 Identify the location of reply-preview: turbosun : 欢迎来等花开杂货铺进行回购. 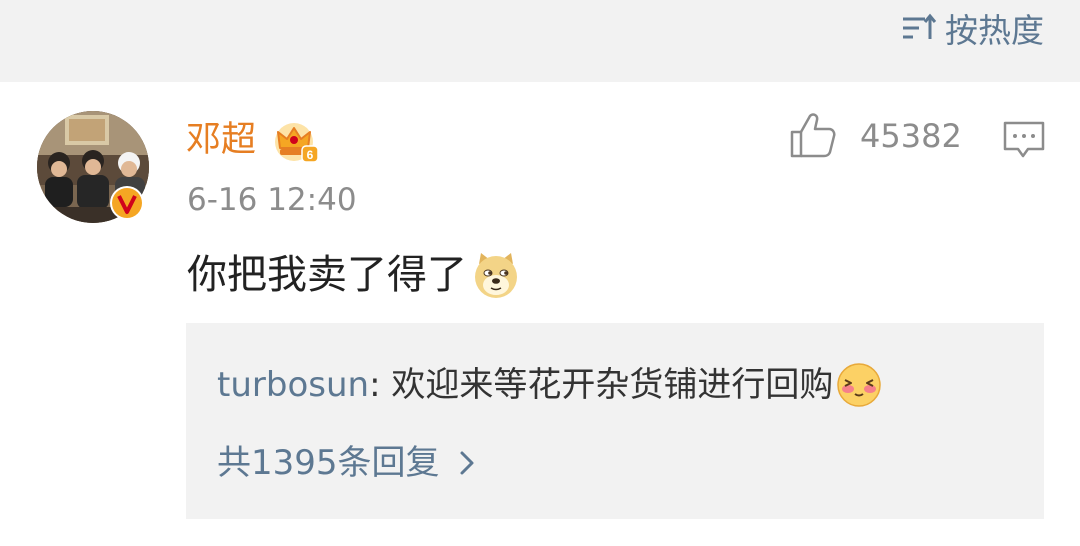
(550, 385).